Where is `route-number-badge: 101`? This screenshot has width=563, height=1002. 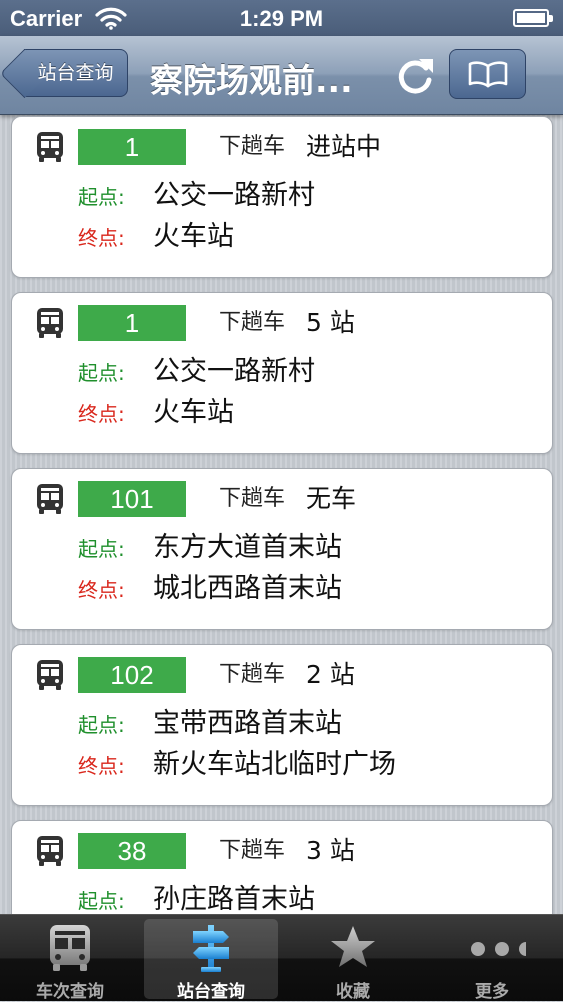 route-number-badge: 101 is located at coordinates (132, 499).